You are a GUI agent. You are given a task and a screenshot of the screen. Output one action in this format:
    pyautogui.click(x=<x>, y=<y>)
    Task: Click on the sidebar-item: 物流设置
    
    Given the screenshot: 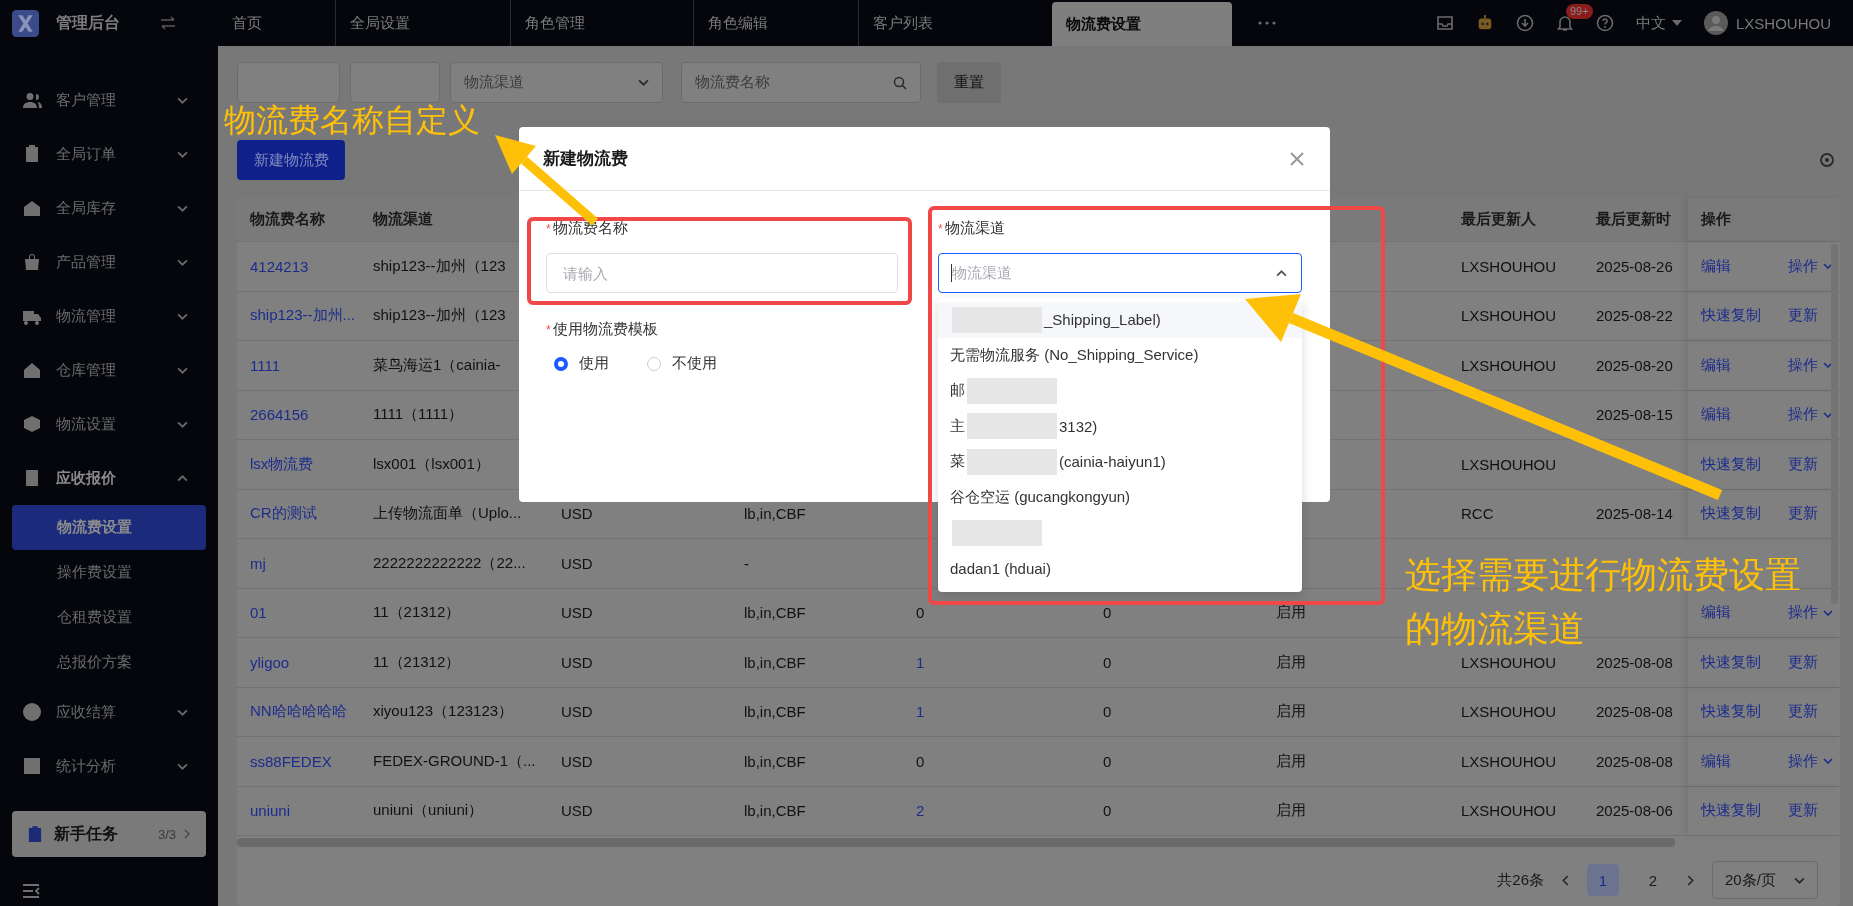 What is the action you would take?
    pyautogui.click(x=109, y=424)
    